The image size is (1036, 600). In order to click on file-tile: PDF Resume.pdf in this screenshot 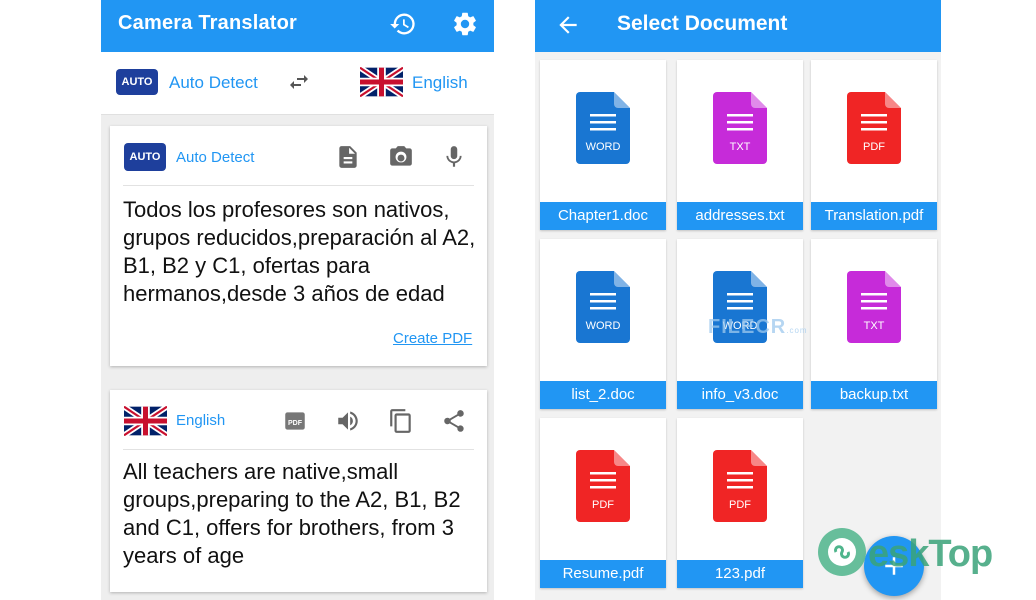, I will do `click(603, 503)`.